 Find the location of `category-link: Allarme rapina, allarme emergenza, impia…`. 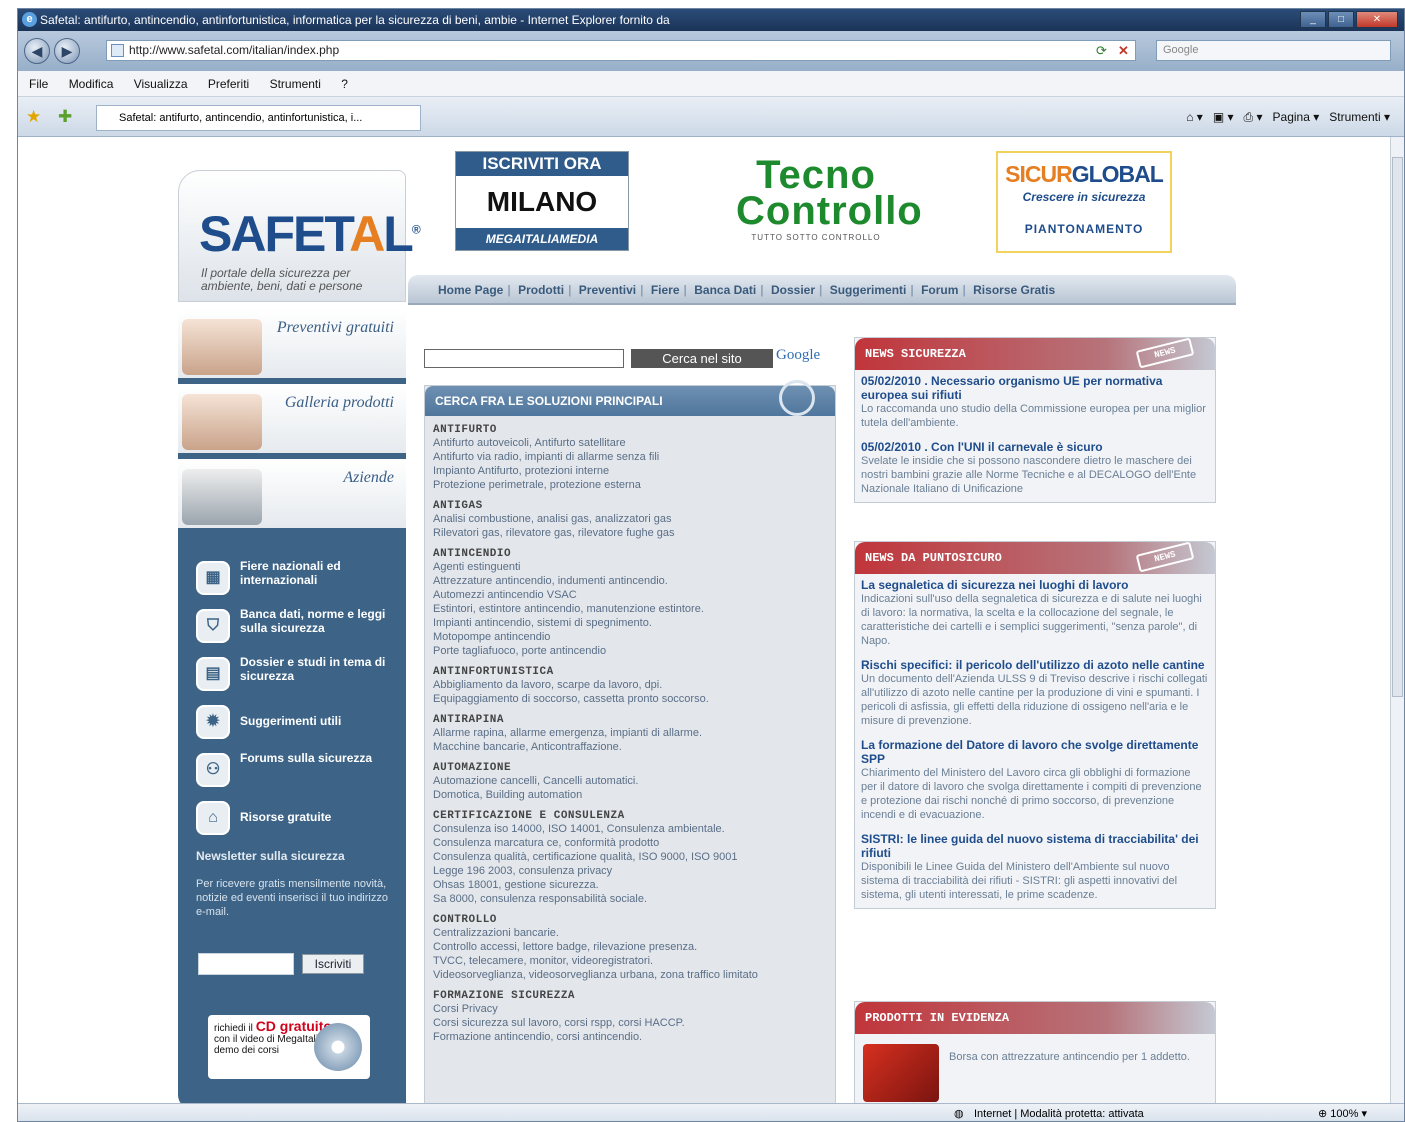

category-link: Allarme rapina, allarme emergenza, impia… is located at coordinates (630, 733).